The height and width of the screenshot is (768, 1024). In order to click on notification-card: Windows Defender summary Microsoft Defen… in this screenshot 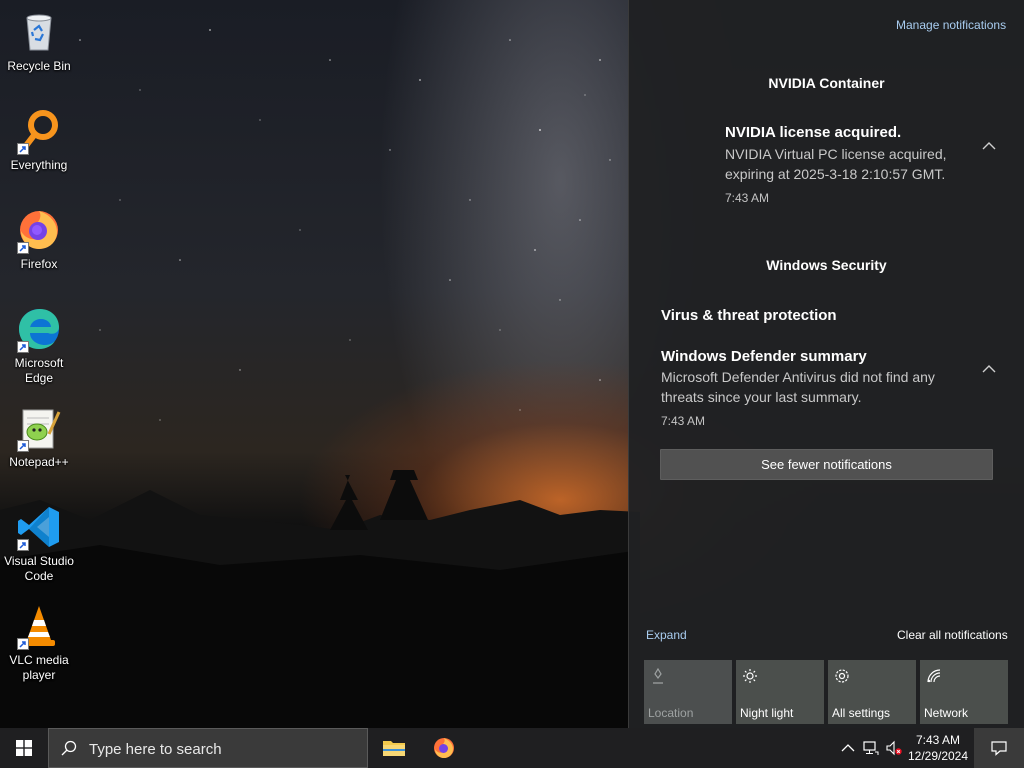, I will do `click(816, 388)`.